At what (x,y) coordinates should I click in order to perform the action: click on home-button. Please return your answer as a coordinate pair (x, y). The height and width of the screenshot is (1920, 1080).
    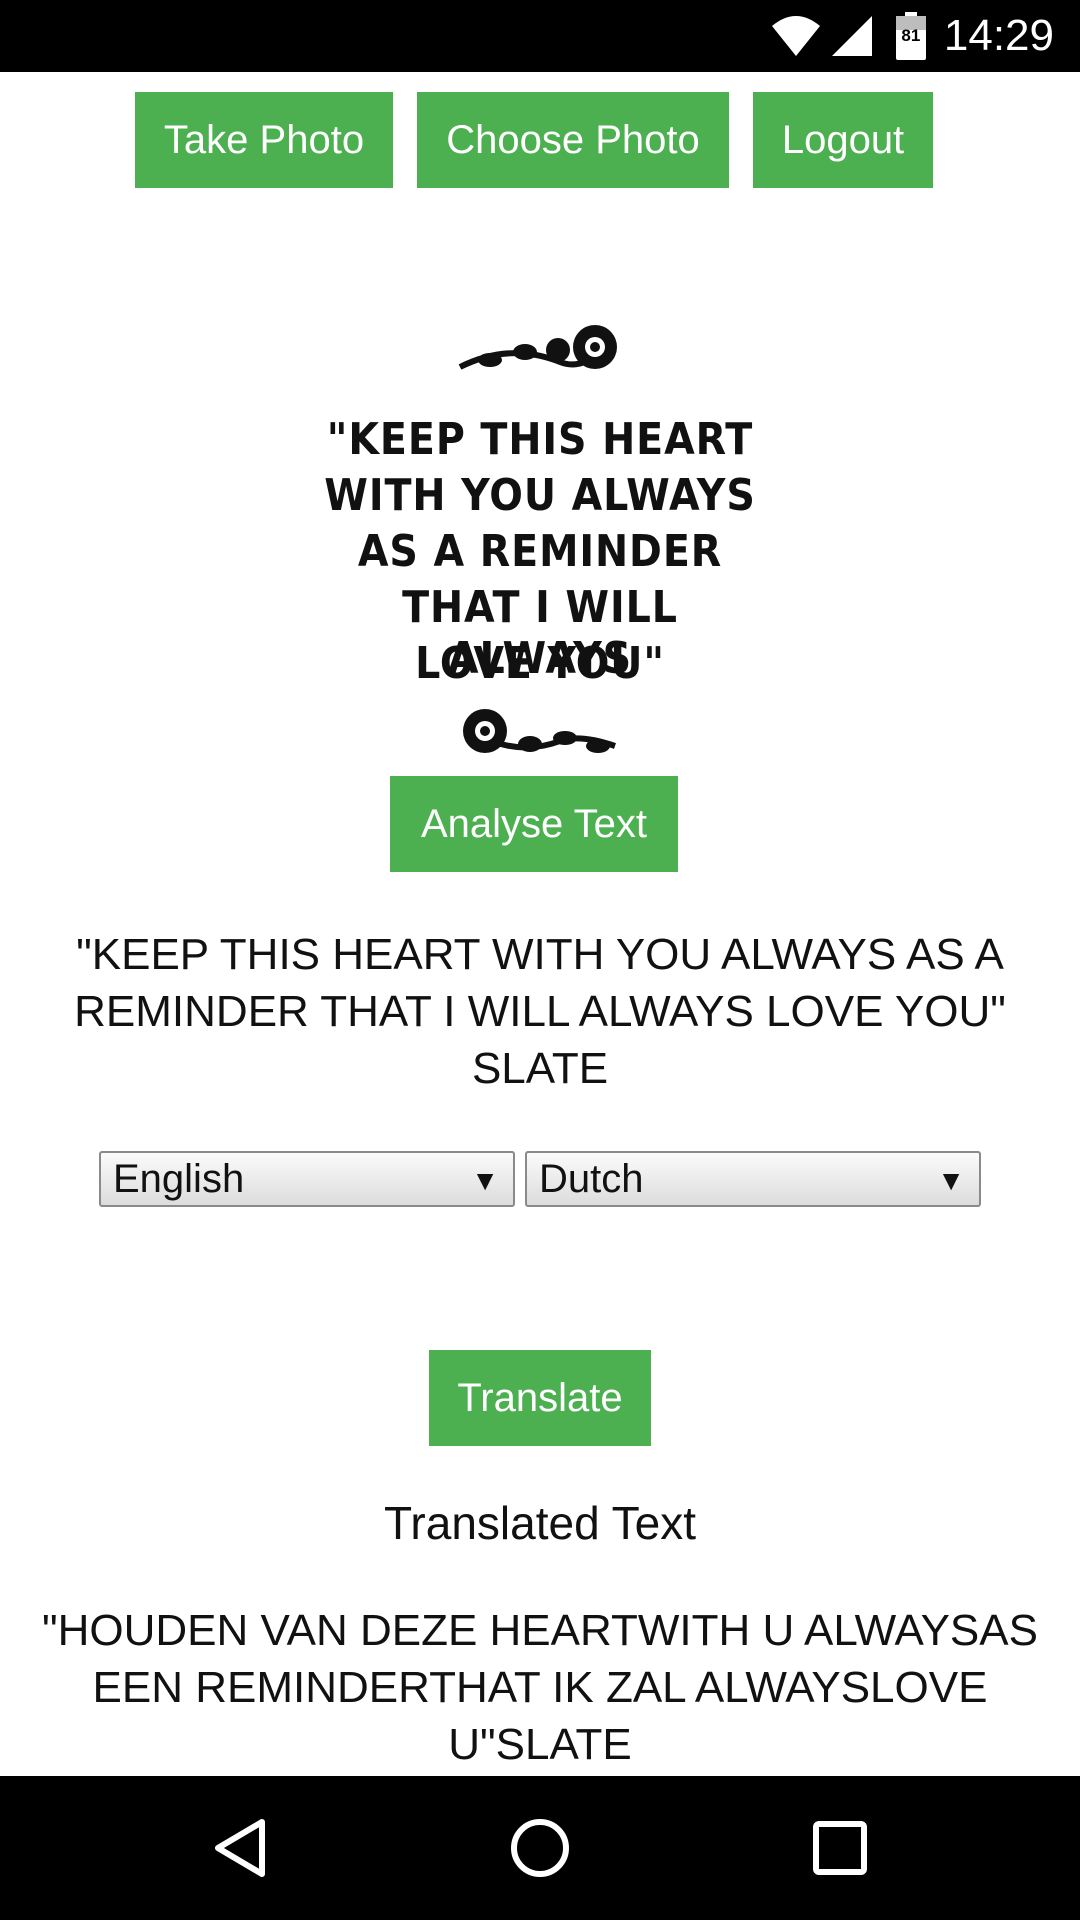
    Looking at the image, I should click on (540, 1848).